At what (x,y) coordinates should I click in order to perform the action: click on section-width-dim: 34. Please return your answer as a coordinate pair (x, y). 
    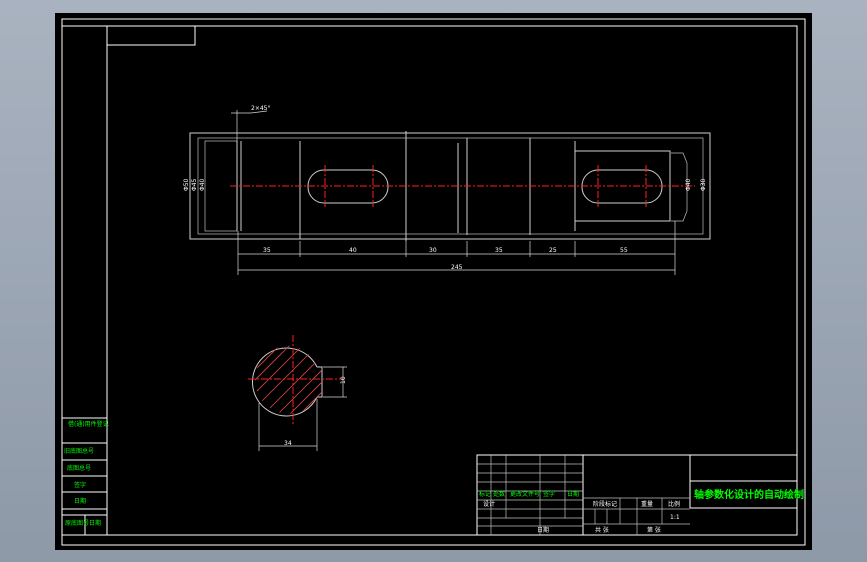
    Looking at the image, I should click on (288, 443).